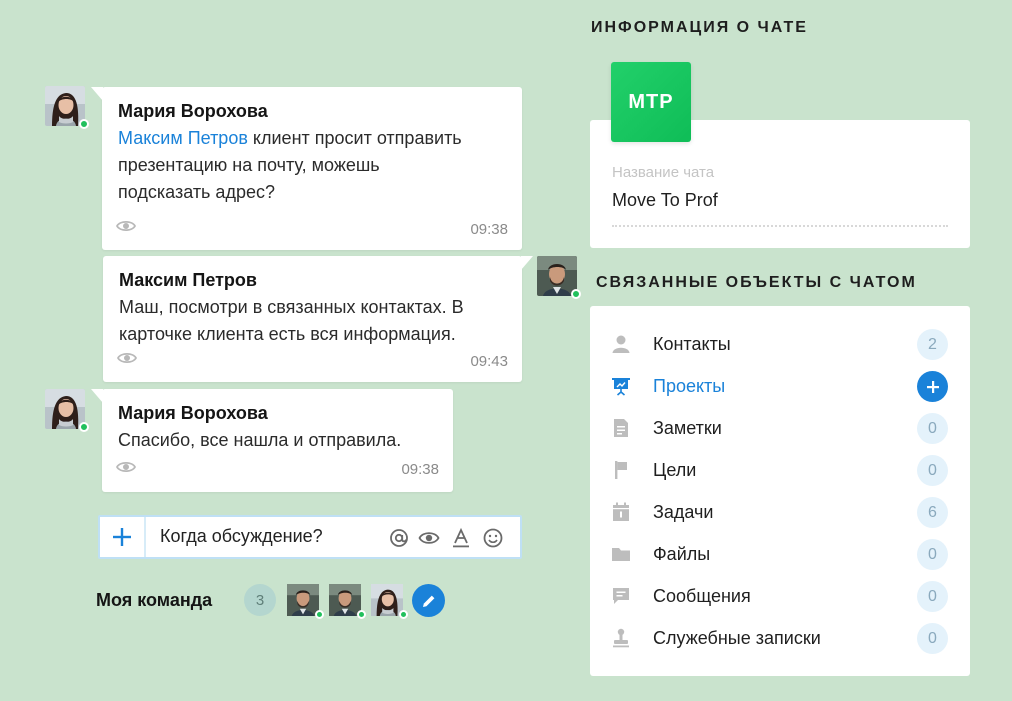 This screenshot has height=701, width=1012. Describe the element at coordinates (687, 428) in the screenshot. I see `linked-item-label: Заметки` at that location.